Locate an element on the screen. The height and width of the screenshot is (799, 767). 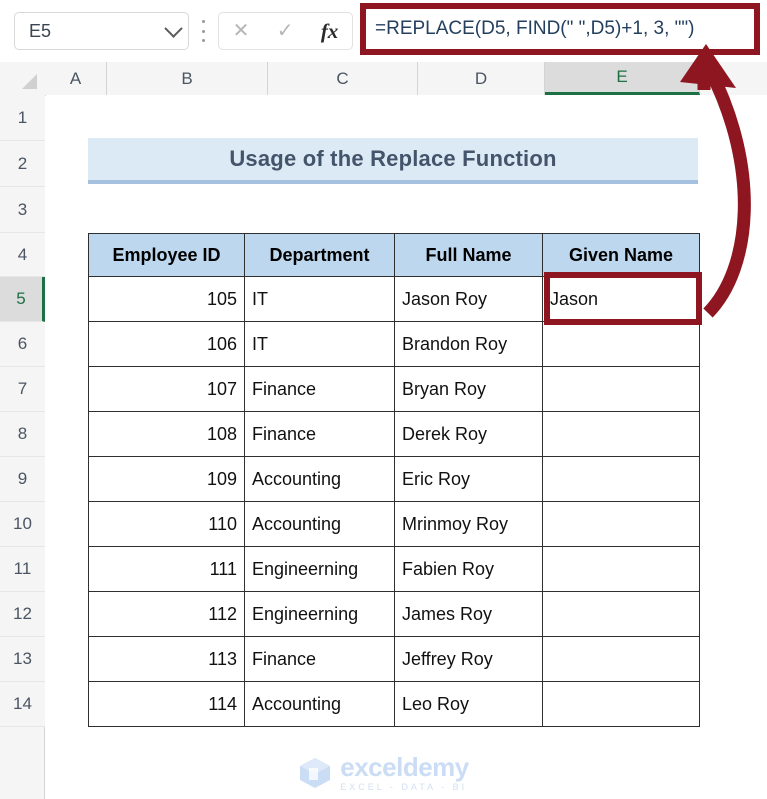
sheet-title-banner: Usage of the Replace Function is located at coordinates (393, 161).